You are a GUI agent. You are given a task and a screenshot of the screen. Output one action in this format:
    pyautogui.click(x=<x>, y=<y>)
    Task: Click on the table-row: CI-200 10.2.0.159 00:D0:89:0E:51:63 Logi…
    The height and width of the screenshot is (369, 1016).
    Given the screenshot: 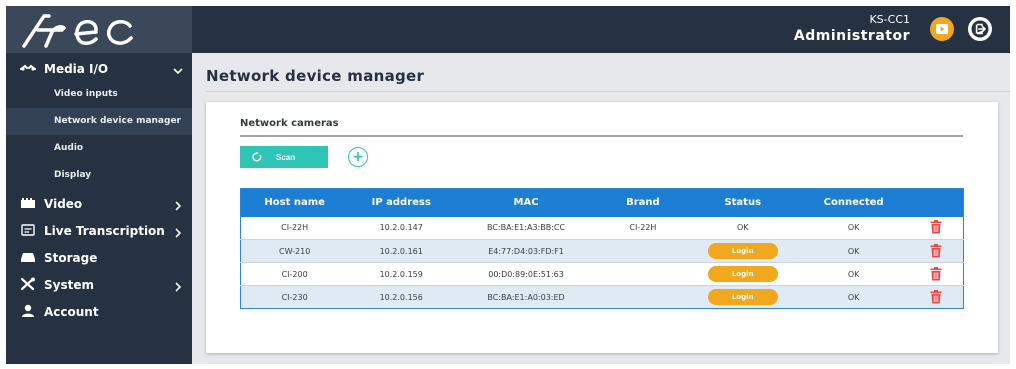 What is the action you would take?
    pyautogui.click(x=602, y=274)
    